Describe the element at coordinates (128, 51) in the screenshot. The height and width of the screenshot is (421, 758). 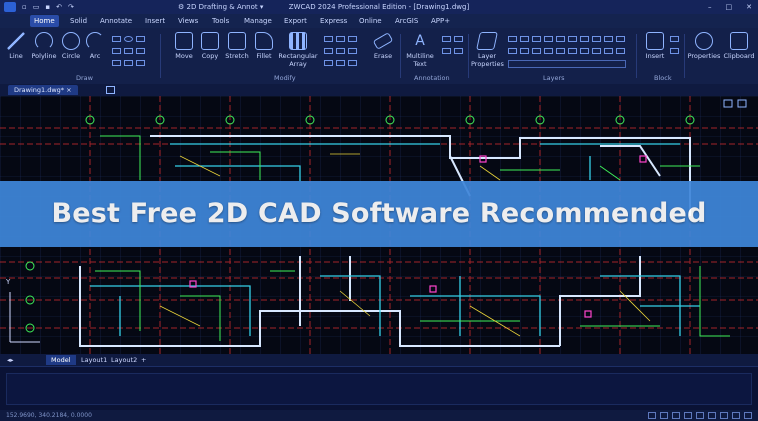
I see `spline-icon` at that location.